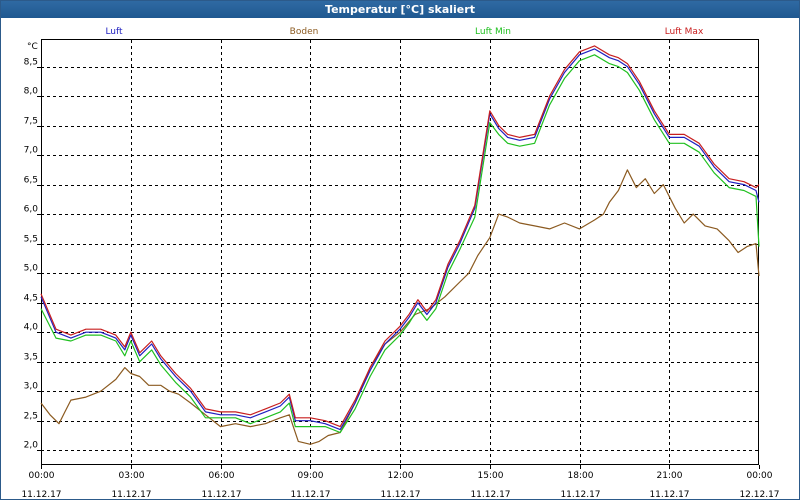 The width and height of the screenshot is (800, 500). I want to click on window-title: Temperatur [°C] skaliert, so click(400, 9).